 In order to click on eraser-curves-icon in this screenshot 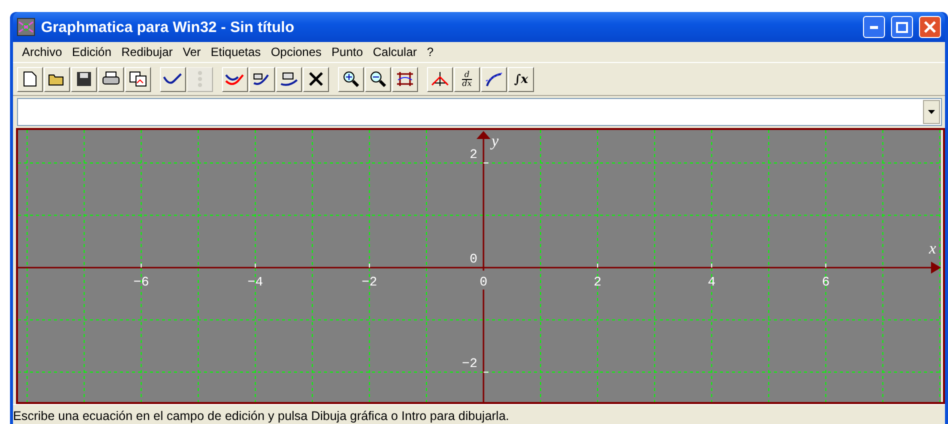, I will do `click(289, 79)`.